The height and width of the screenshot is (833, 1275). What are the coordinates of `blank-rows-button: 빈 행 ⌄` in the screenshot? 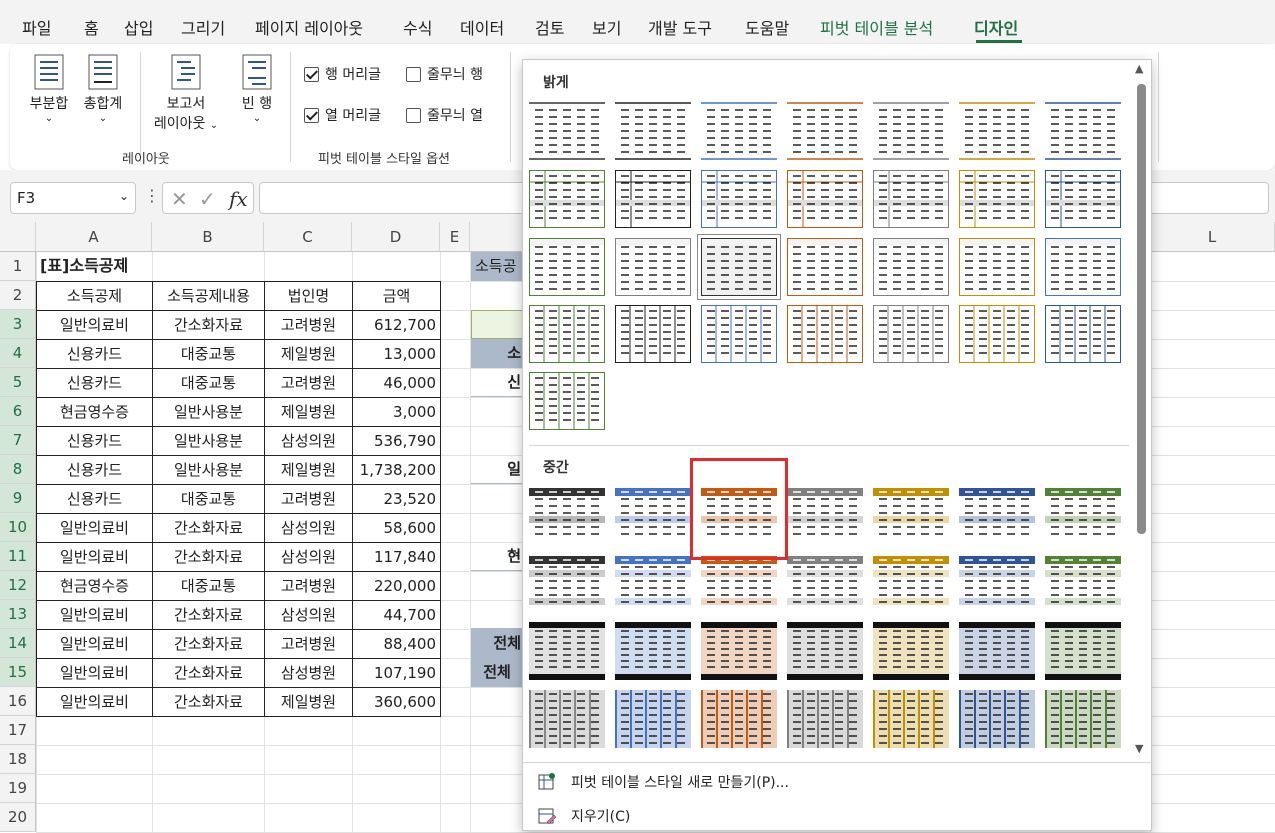 It's located at (257, 89).